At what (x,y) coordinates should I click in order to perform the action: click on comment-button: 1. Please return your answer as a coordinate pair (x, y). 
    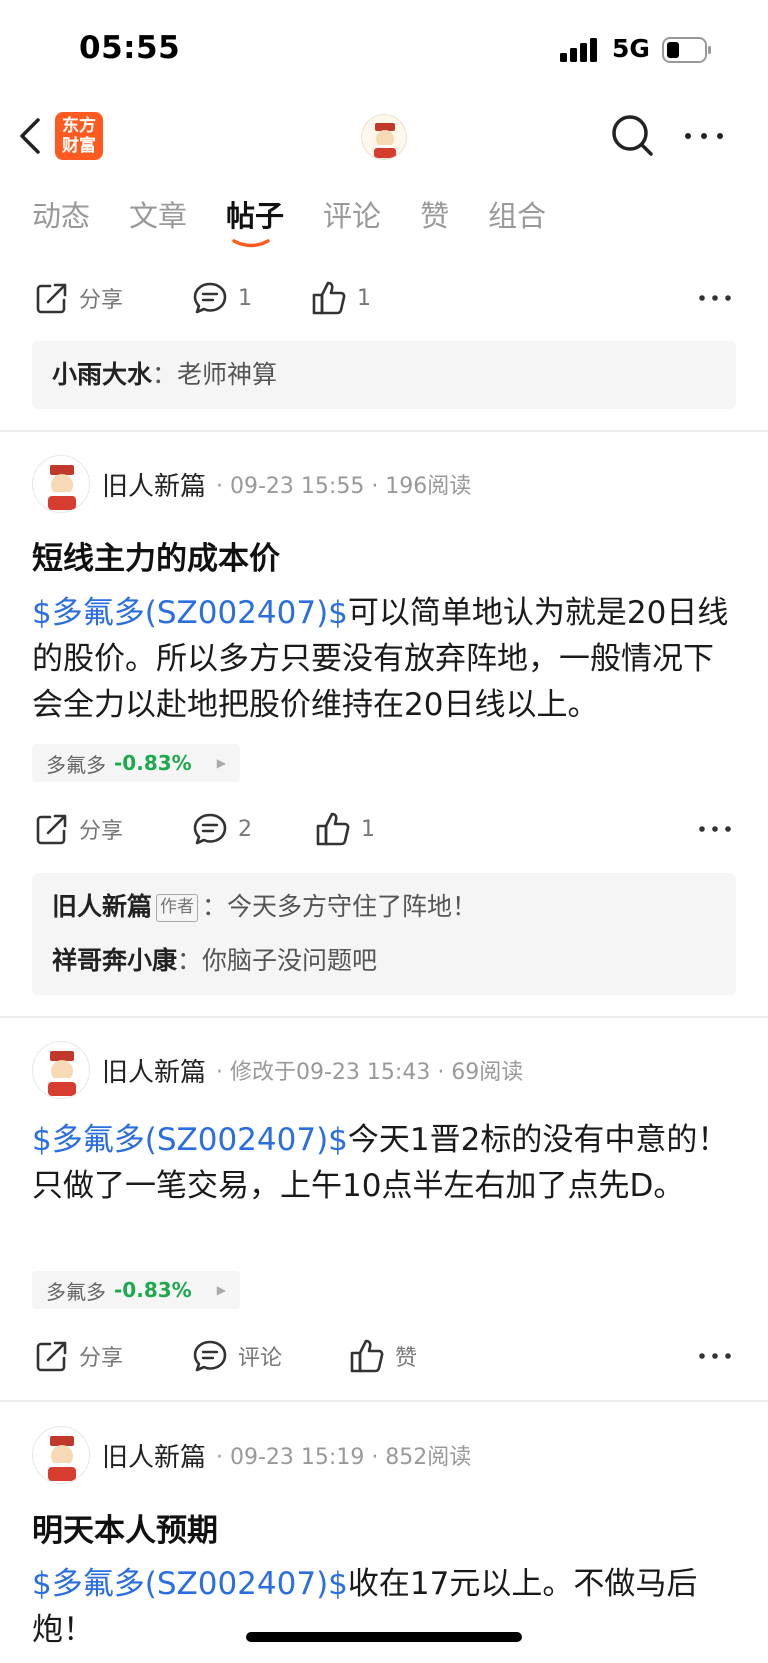
    Looking at the image, I should click on (222, 298).